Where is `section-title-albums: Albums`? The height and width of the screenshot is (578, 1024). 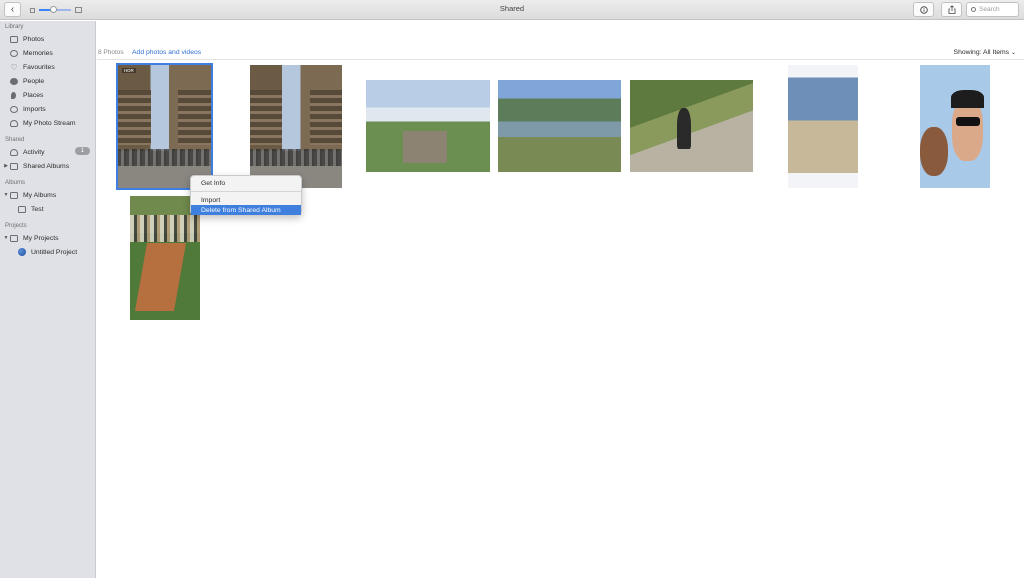 section-title-albums: Albums is located at coordinates (15, 183).